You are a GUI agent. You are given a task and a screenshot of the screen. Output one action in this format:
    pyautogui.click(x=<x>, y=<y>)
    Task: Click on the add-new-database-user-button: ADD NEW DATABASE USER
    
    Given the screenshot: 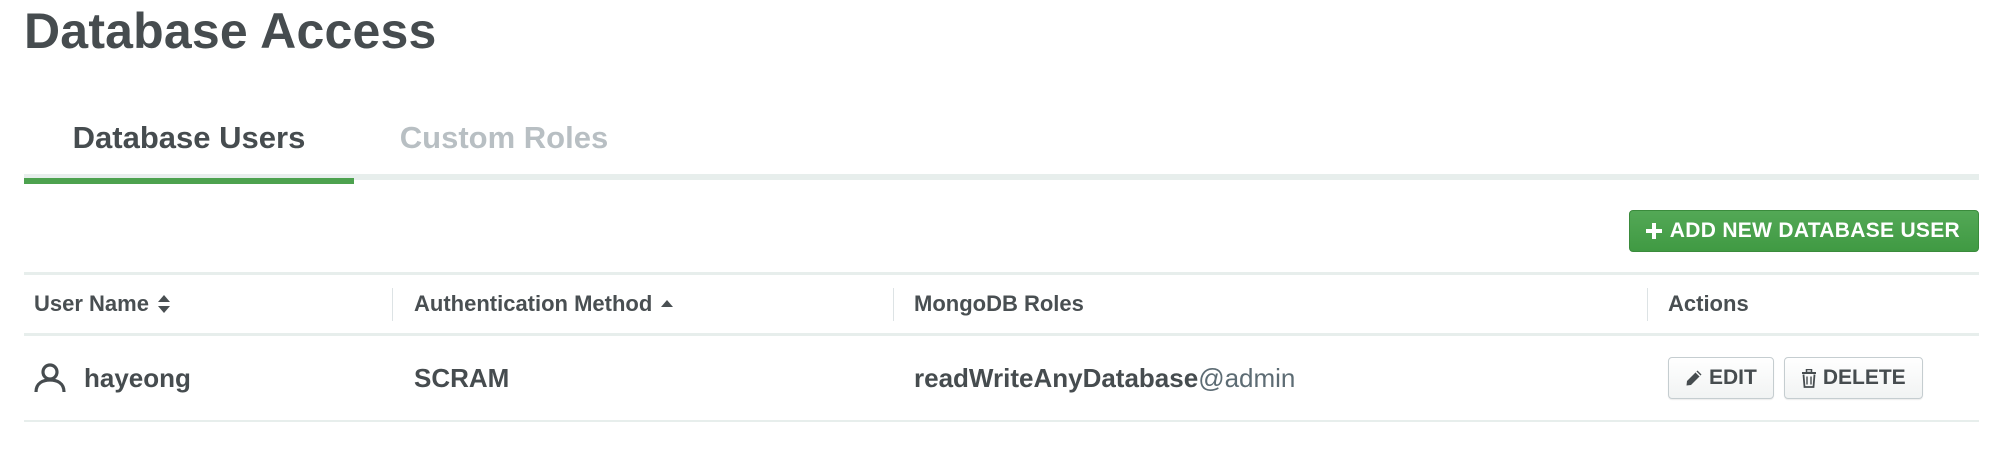 What is the action you would take?
    pyautogui.click(x=1803, y=231)
    